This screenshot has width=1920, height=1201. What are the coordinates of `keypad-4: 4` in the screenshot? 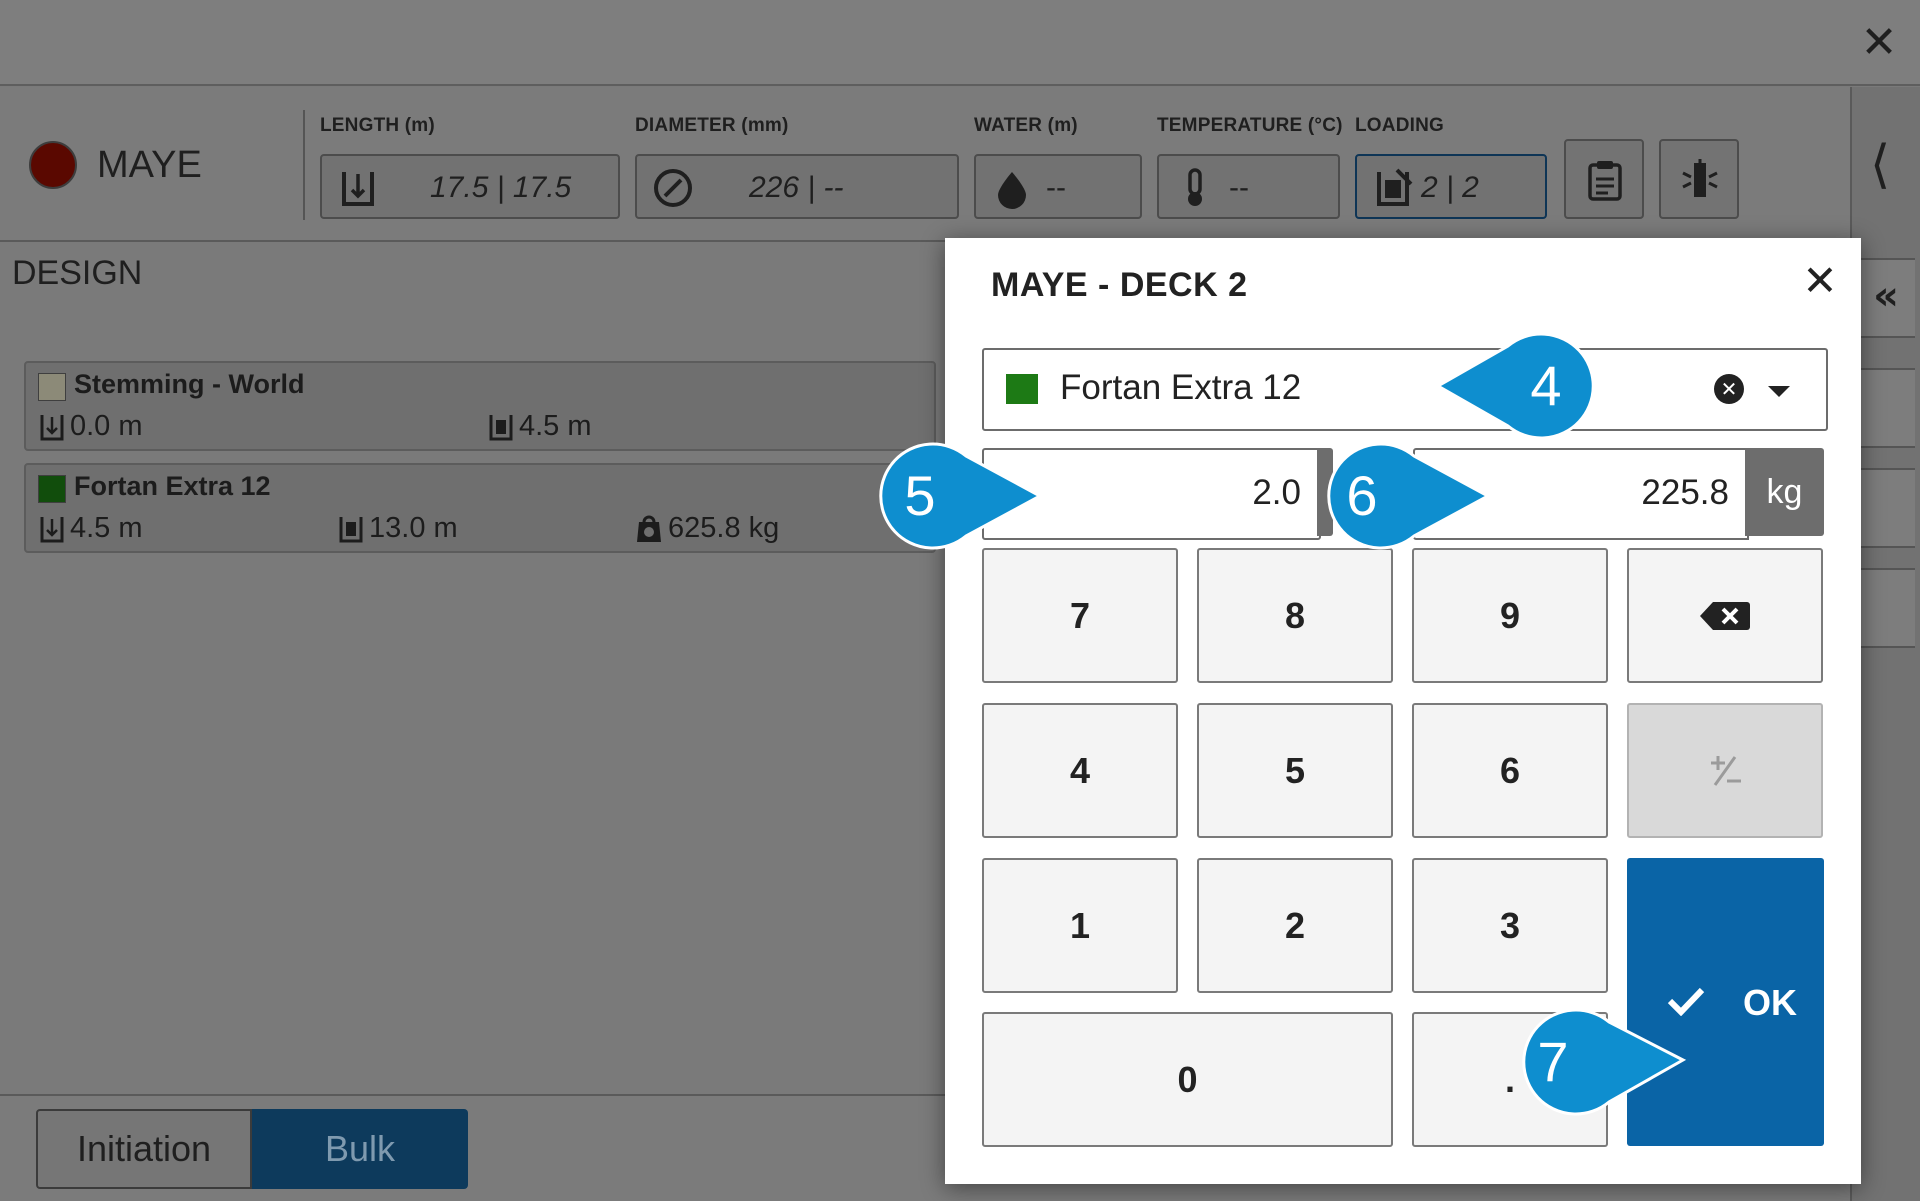 It's located at (1080, 770).